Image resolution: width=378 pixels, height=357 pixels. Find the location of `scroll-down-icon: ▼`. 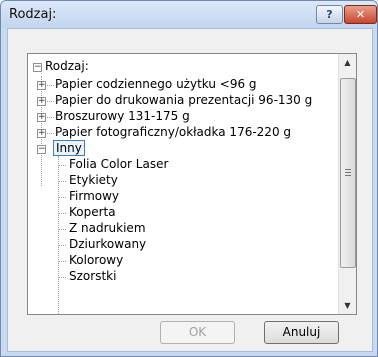

scroll-down-icon: ▼ is located at coordinates (347, 305).